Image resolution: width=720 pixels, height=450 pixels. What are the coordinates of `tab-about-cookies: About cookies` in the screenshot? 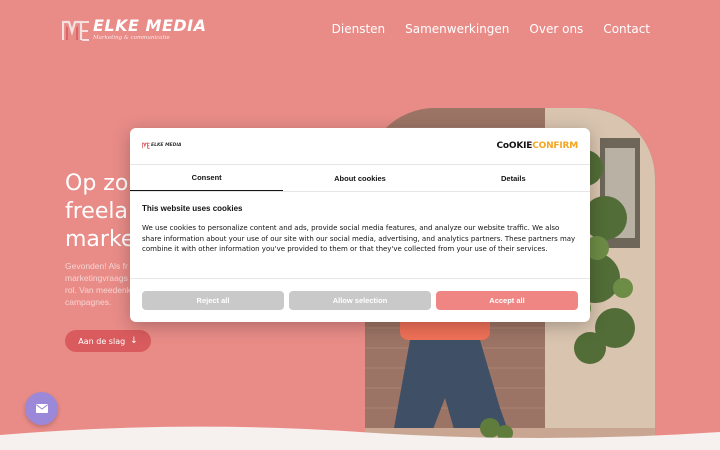 It's located at (359, 178).